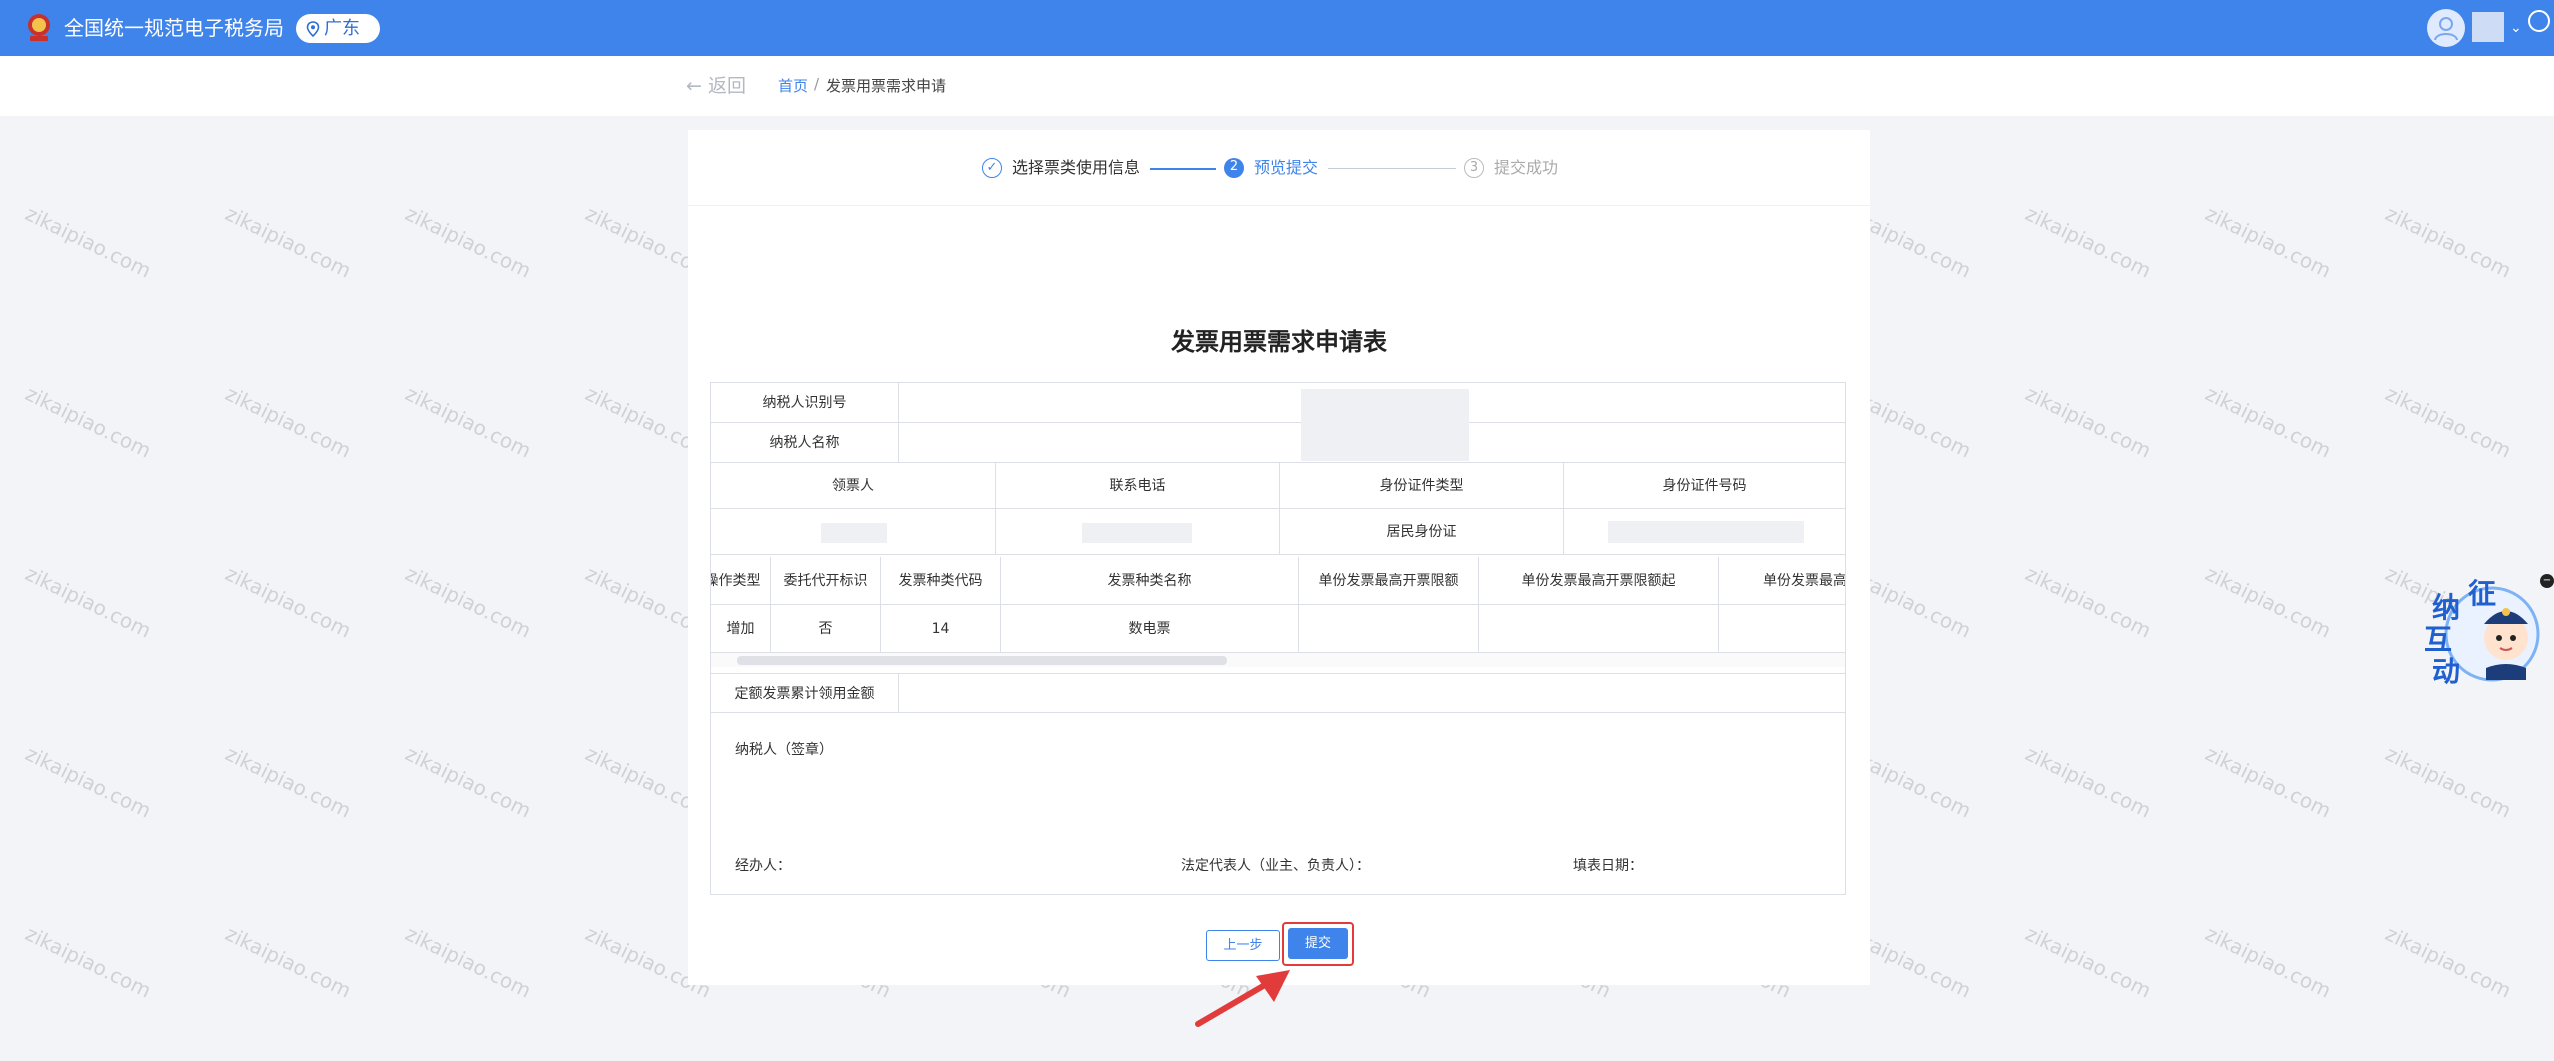  I want to click on invoice-code-header: 发票种类代码, so click(941, 581).